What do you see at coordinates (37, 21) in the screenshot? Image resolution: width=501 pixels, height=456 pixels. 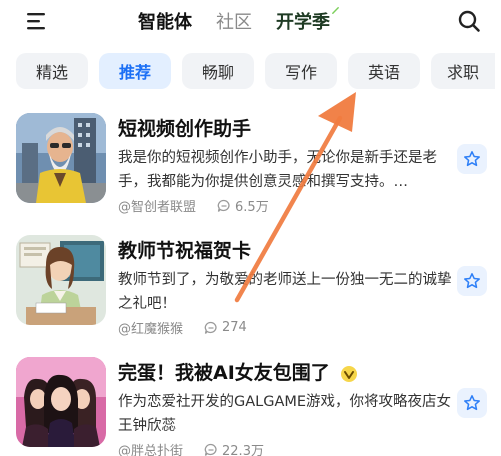 I see `menu-icon` at bounding box center [37, 21].